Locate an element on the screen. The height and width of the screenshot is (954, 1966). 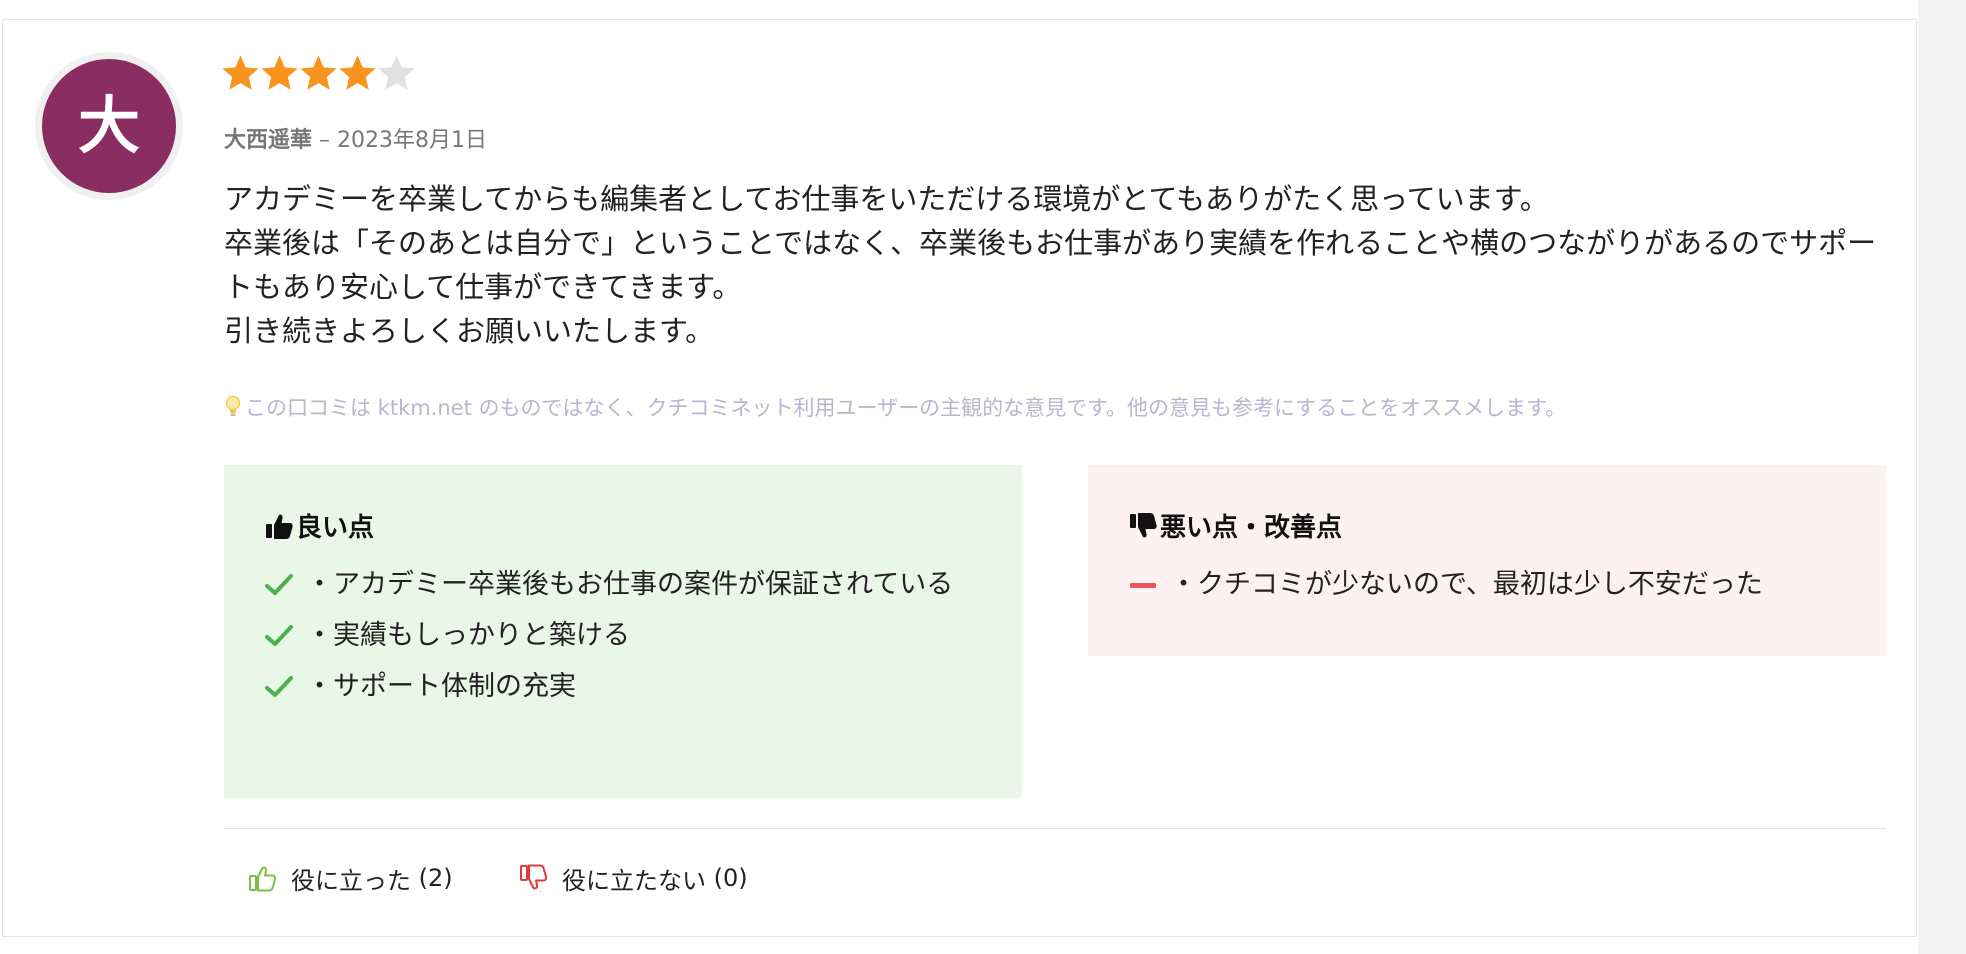
not-helpful-label: 役に立たない is located at coordinates (634, 880).